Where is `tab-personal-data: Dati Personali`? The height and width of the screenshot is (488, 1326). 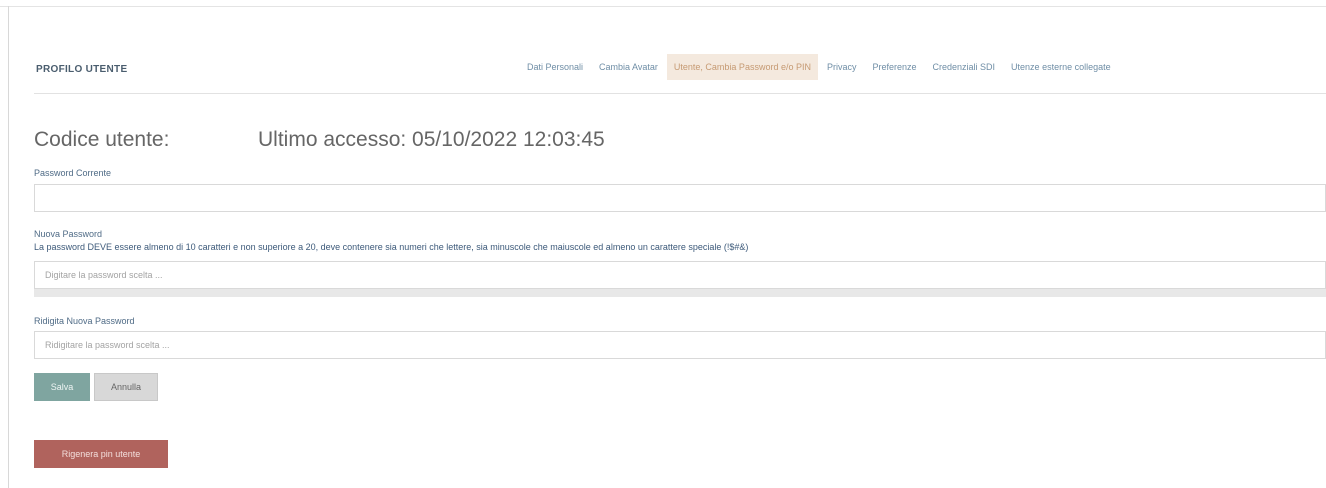
tab-personal-data: Dati Personali is located at coordinates (555, 67).